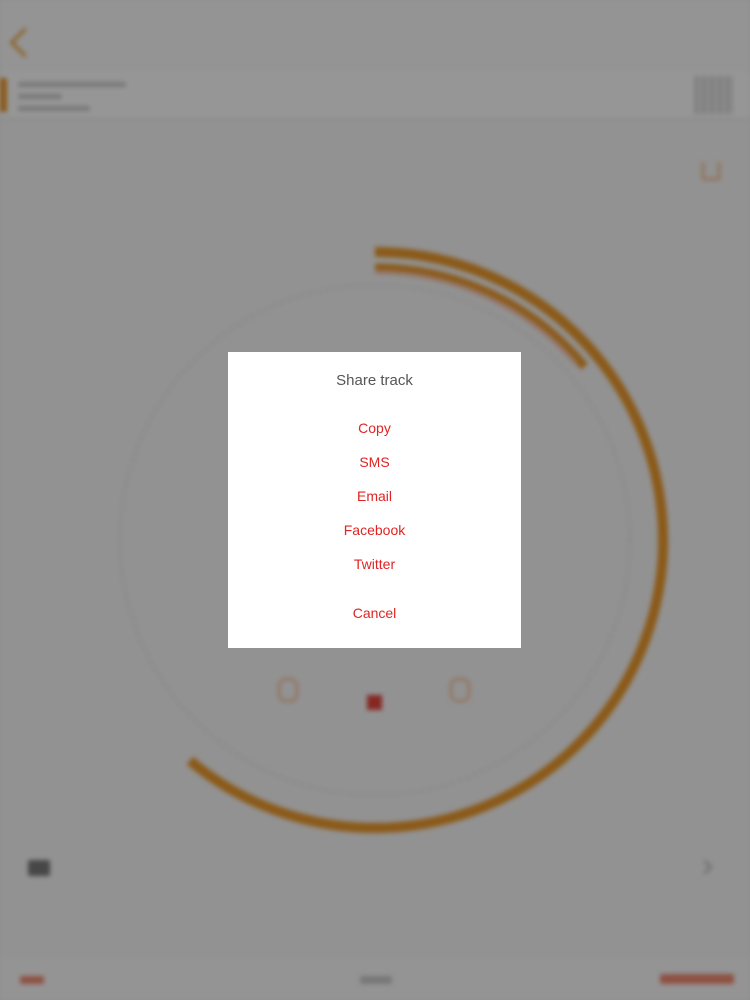  Describe the element at coordinates (374, 564) in the screenshot. I see `twitter-option: Twitter` at that location.